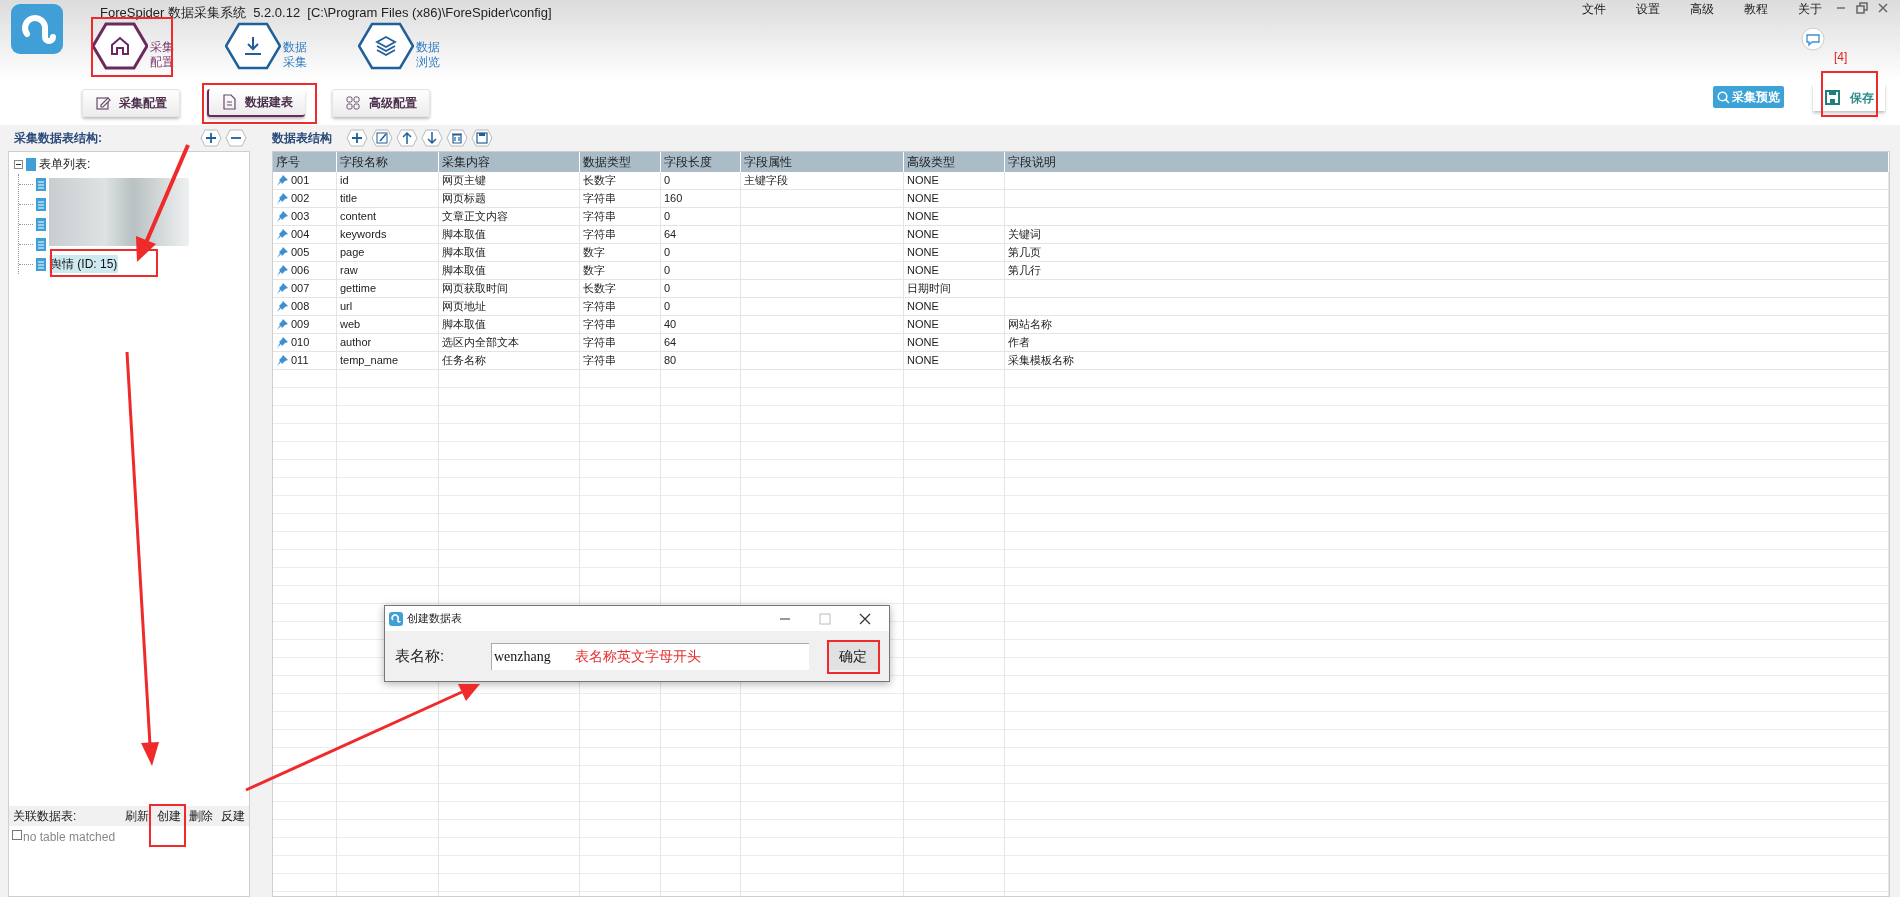 Image resolution: width=1900 pixels, height=897 pixels. Describe the element at coordinates (18, 164) in the screenshot. I see `expander-icon` at that location.